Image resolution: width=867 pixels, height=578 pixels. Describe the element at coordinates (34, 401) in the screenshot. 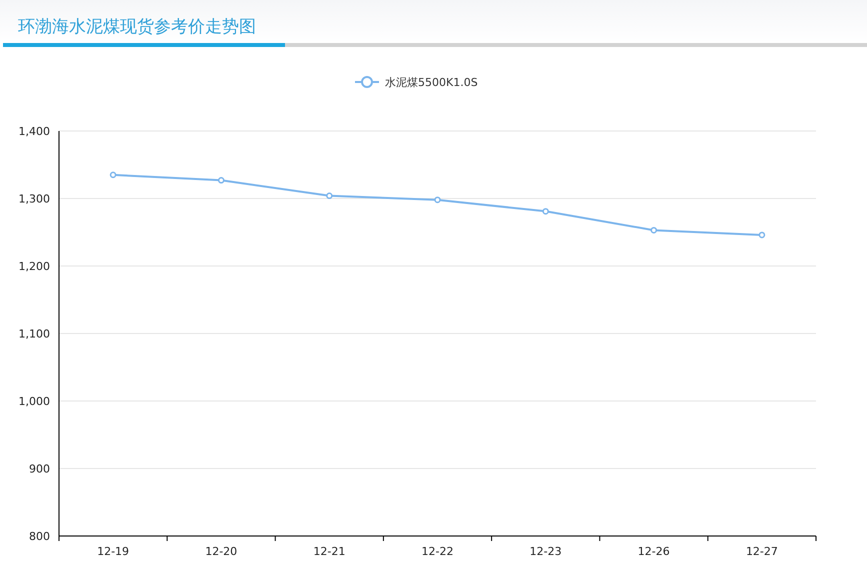

I see `y-tick-label: 1,000` at that location.